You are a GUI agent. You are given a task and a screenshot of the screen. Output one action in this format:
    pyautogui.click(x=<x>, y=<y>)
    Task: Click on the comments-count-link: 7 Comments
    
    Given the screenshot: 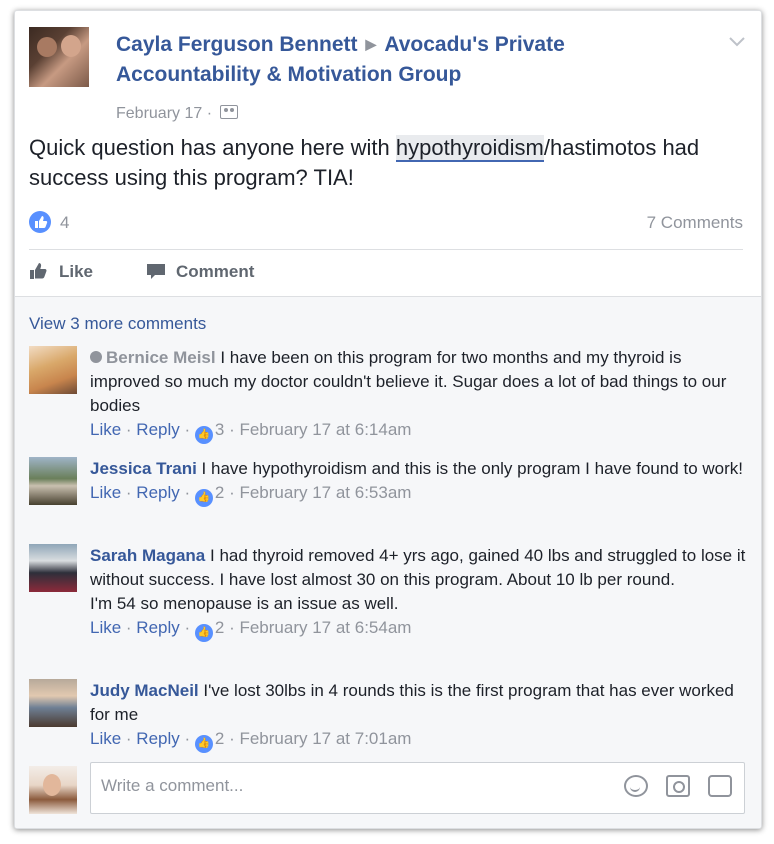 What is the action you would take?
    pyautogui.click(x=695, y=223)
    